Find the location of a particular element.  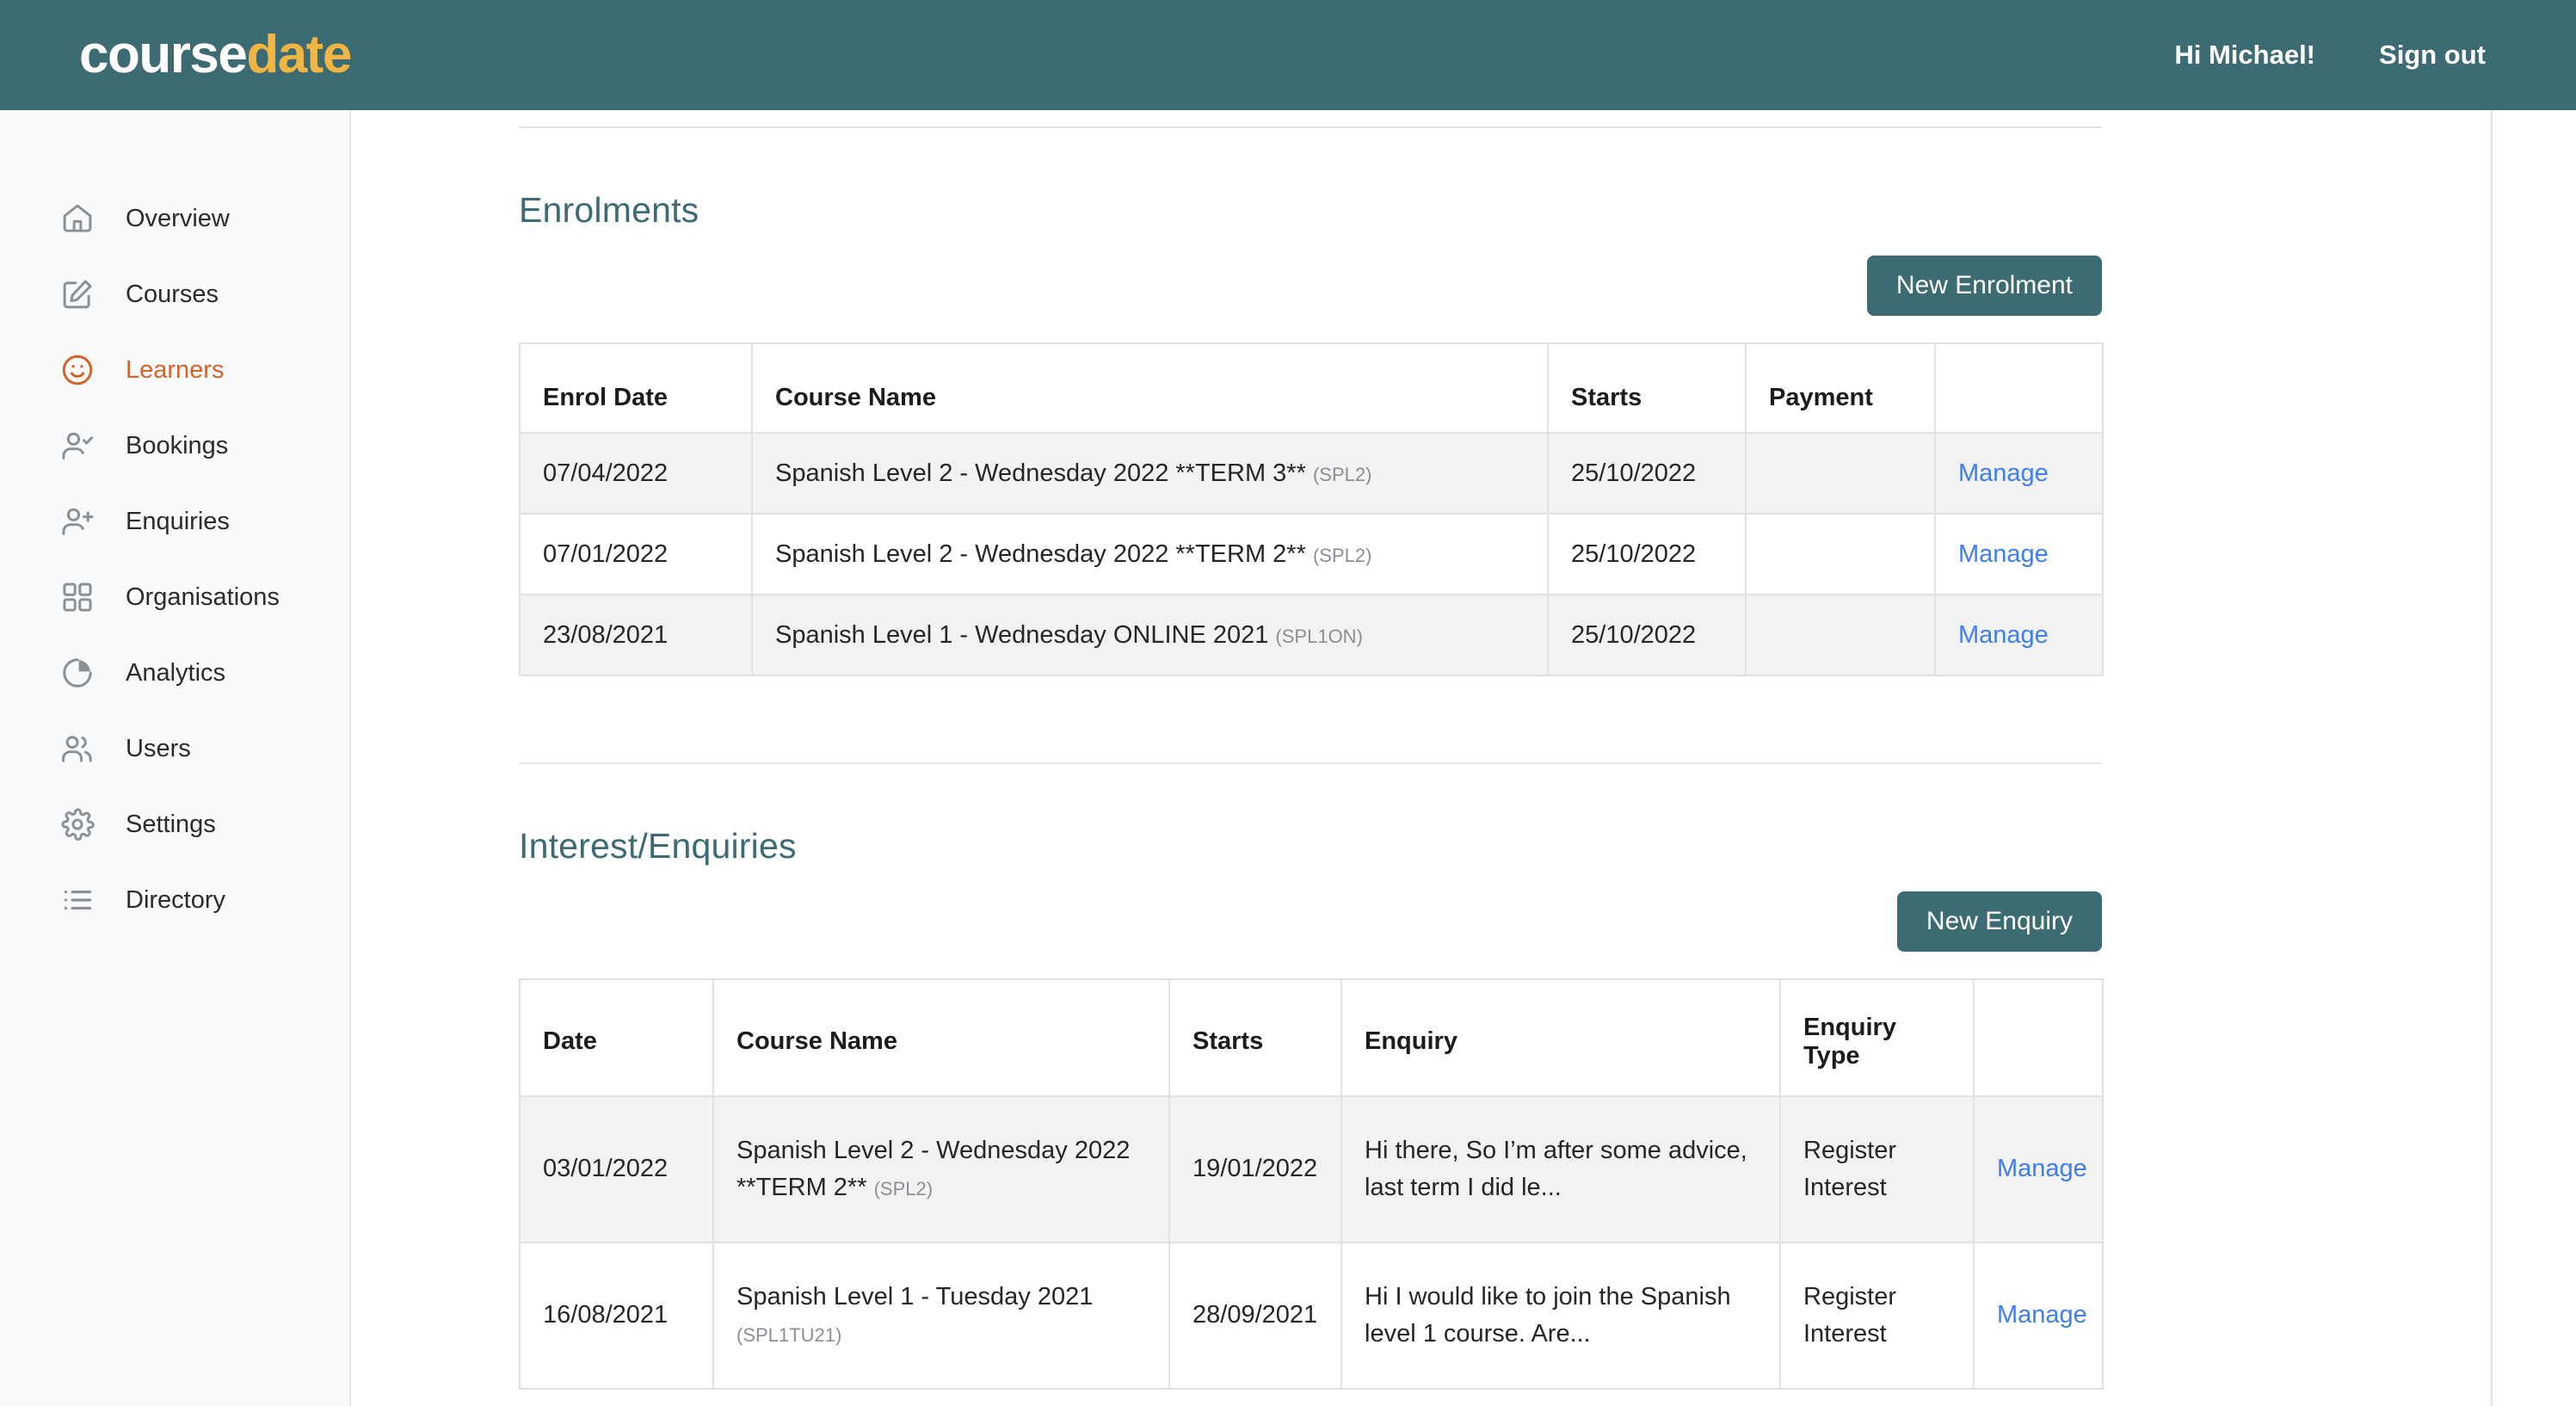

sidebar-item-organisations: Organisations is located at coordinates (174, 597).